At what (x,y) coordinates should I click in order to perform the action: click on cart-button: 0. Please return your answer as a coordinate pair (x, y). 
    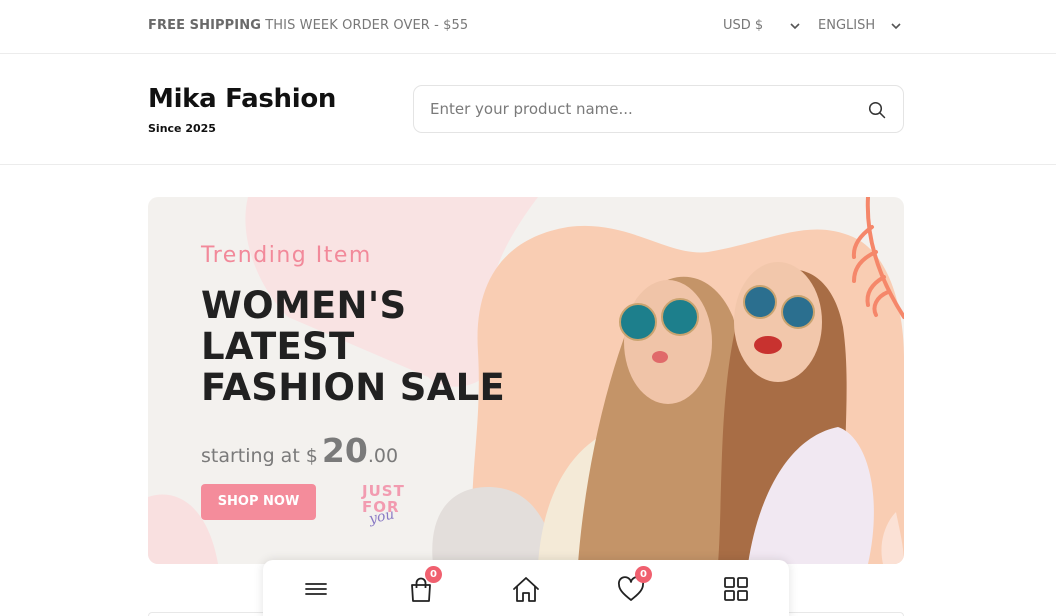
    Looking at the image, I should click on (424, 585).